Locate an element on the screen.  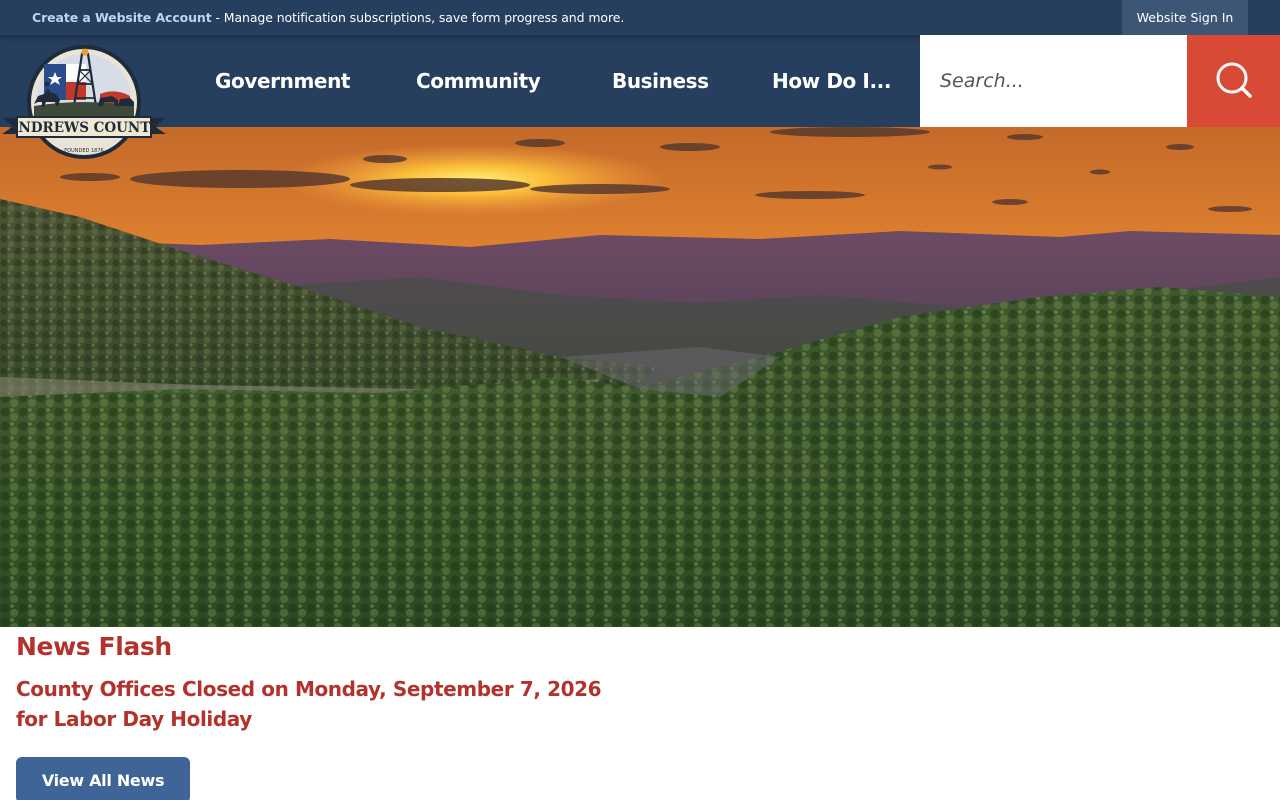
news-flash-title: News Flash is located at coordinates (94, 646).